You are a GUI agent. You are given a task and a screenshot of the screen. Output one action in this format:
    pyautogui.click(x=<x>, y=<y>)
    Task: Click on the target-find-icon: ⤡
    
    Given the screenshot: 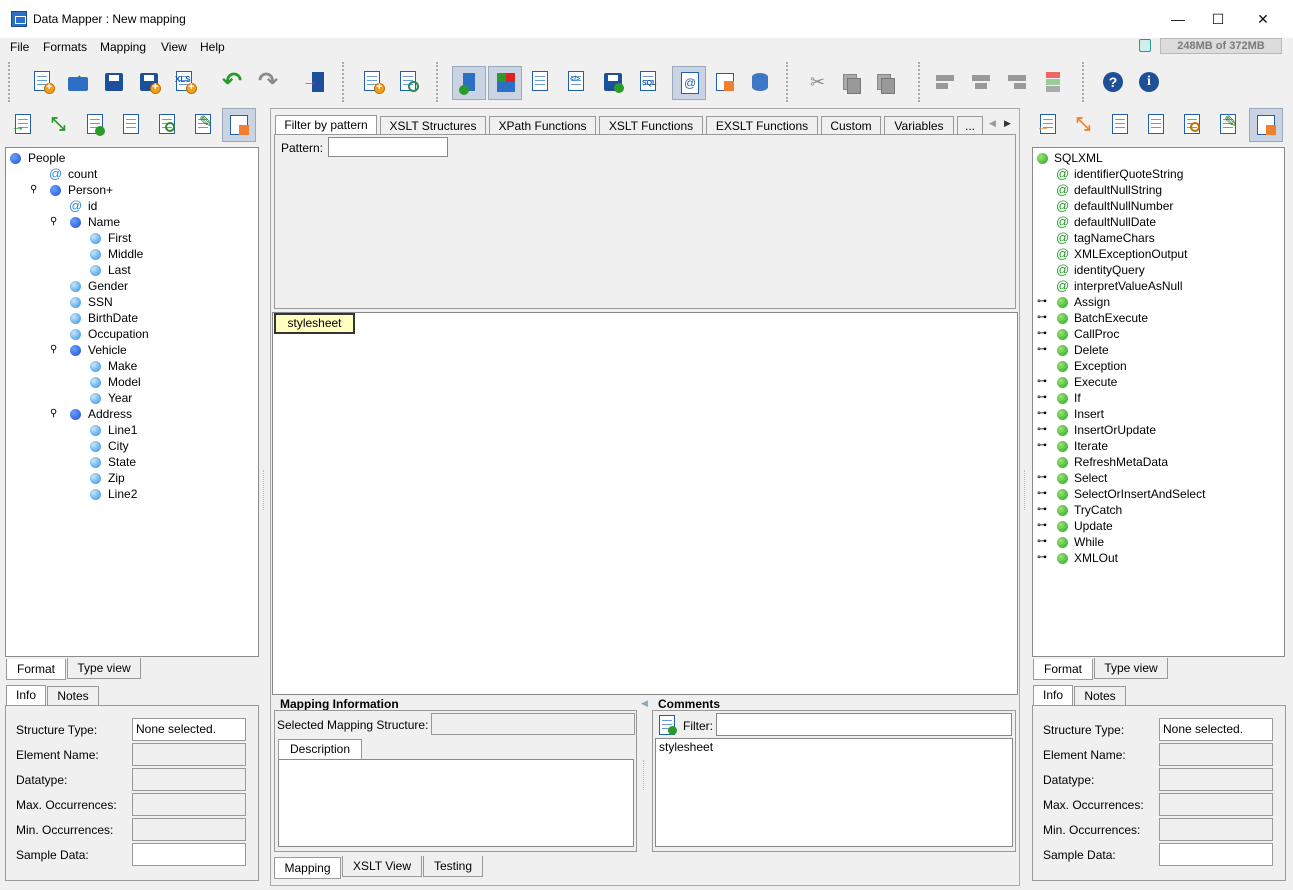 What is the action you would take?
    pyautogui.click(x=1085, y=125)
    